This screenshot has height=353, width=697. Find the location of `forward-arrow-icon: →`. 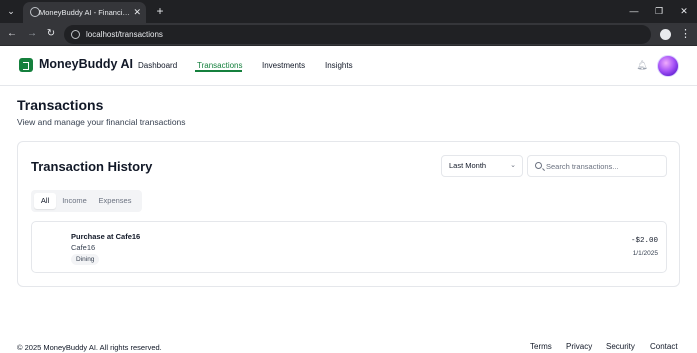

forward-arrow-icon: → is located at coordinates (32, 34).